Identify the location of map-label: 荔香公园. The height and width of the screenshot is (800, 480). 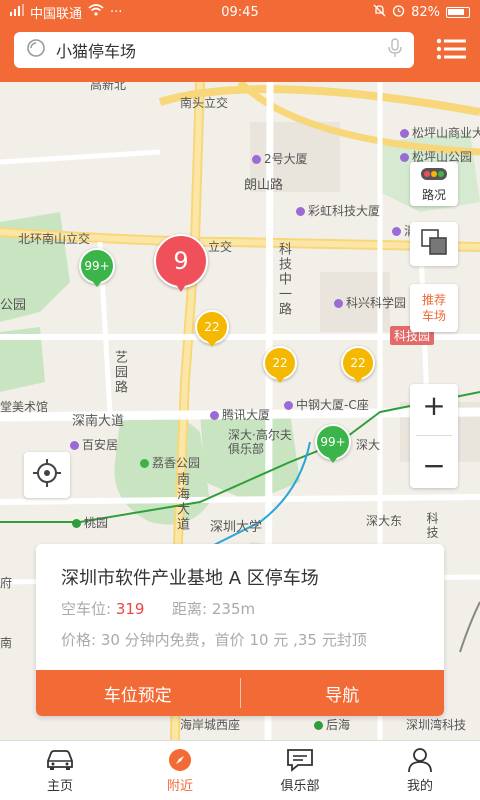
(170, 462).